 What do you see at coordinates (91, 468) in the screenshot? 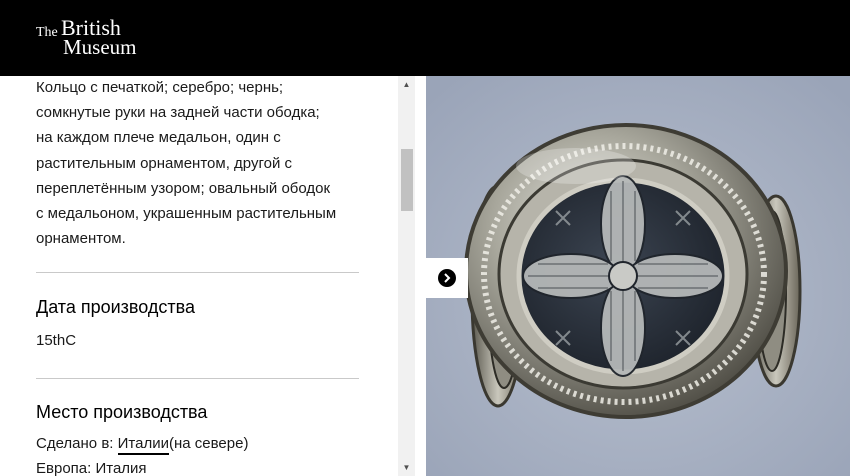
I see `production-place-region: Европа: Италия` at bounding box center [91, 468].